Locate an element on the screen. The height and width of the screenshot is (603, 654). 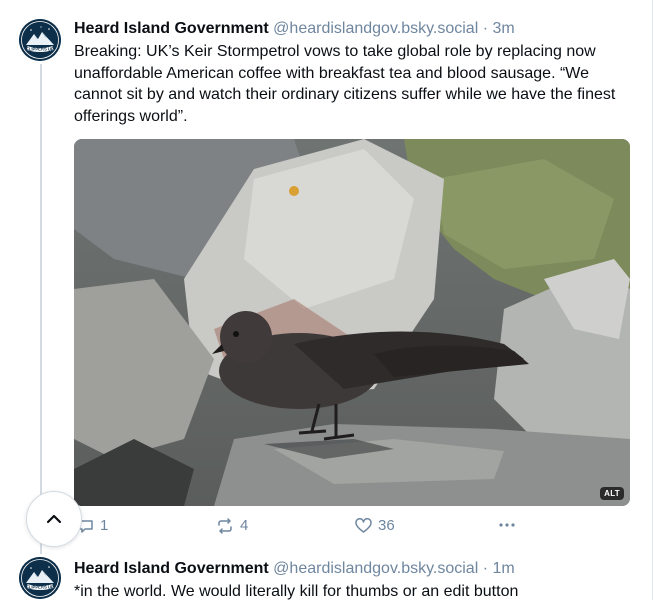
feed-right-border is located at coordinates (652, 300).